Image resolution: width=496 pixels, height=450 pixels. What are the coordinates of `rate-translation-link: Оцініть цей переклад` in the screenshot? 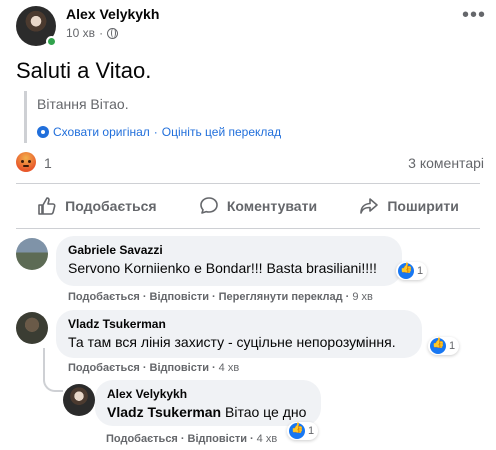 It's located at (221, 132).